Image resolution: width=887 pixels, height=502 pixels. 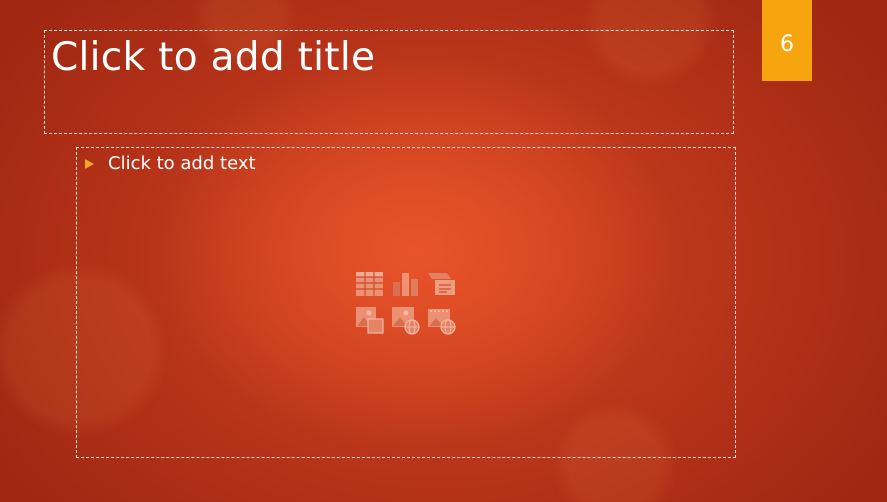 I want to click on insert-smartart-icon, so click(x=442, y=285).